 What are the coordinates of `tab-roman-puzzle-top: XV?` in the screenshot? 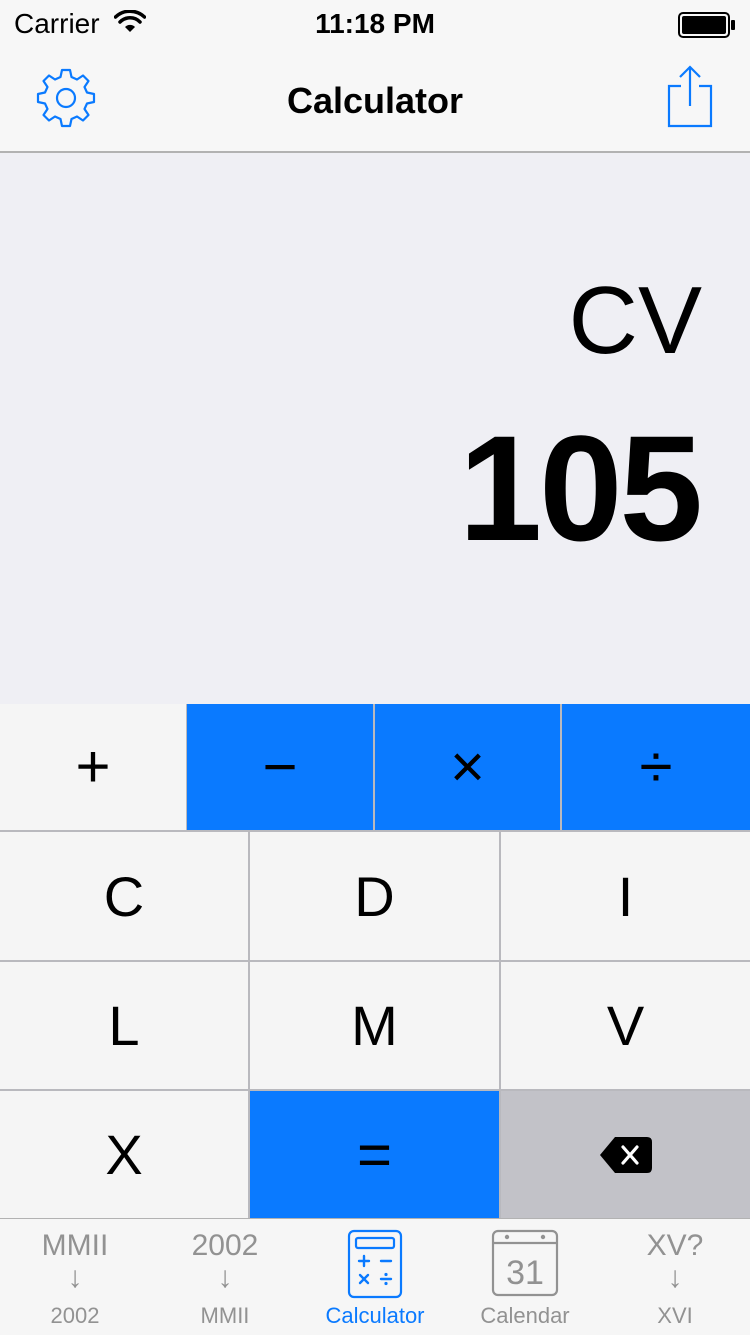 It's located at (675, 1245).